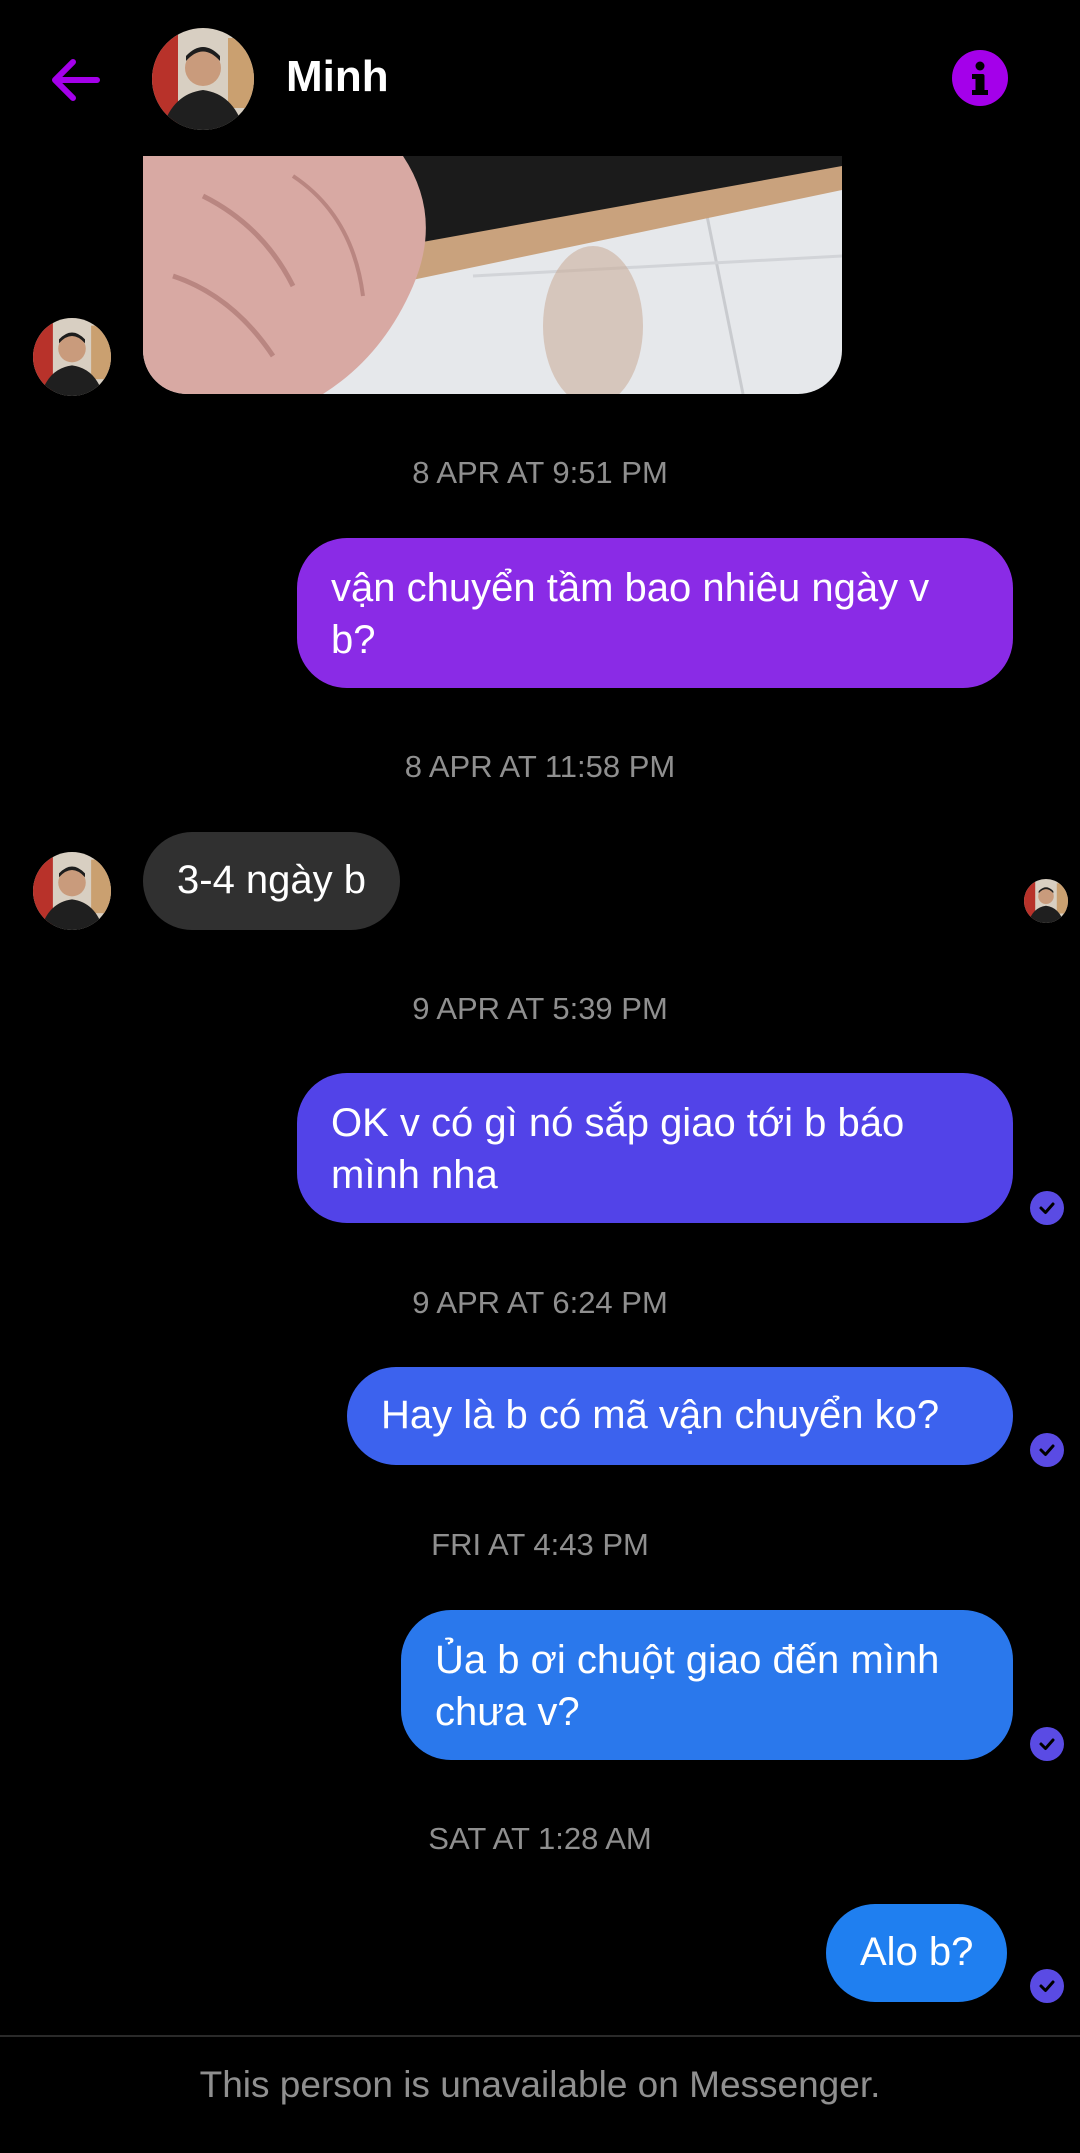 This screenshot has height=2153, width=1080. I want to click on footer-divider, so click(540, 2036).